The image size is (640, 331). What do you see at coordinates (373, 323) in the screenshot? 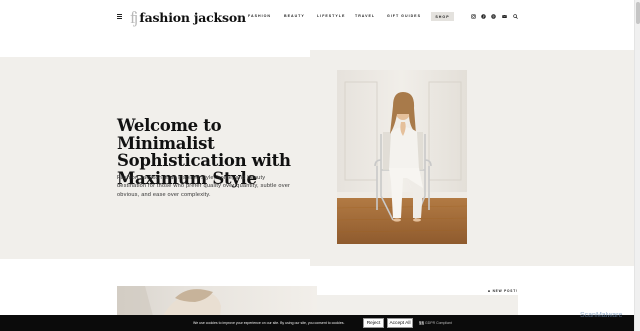
I see `cookie-reject-button: Reject` at bounding box center [373, 323].